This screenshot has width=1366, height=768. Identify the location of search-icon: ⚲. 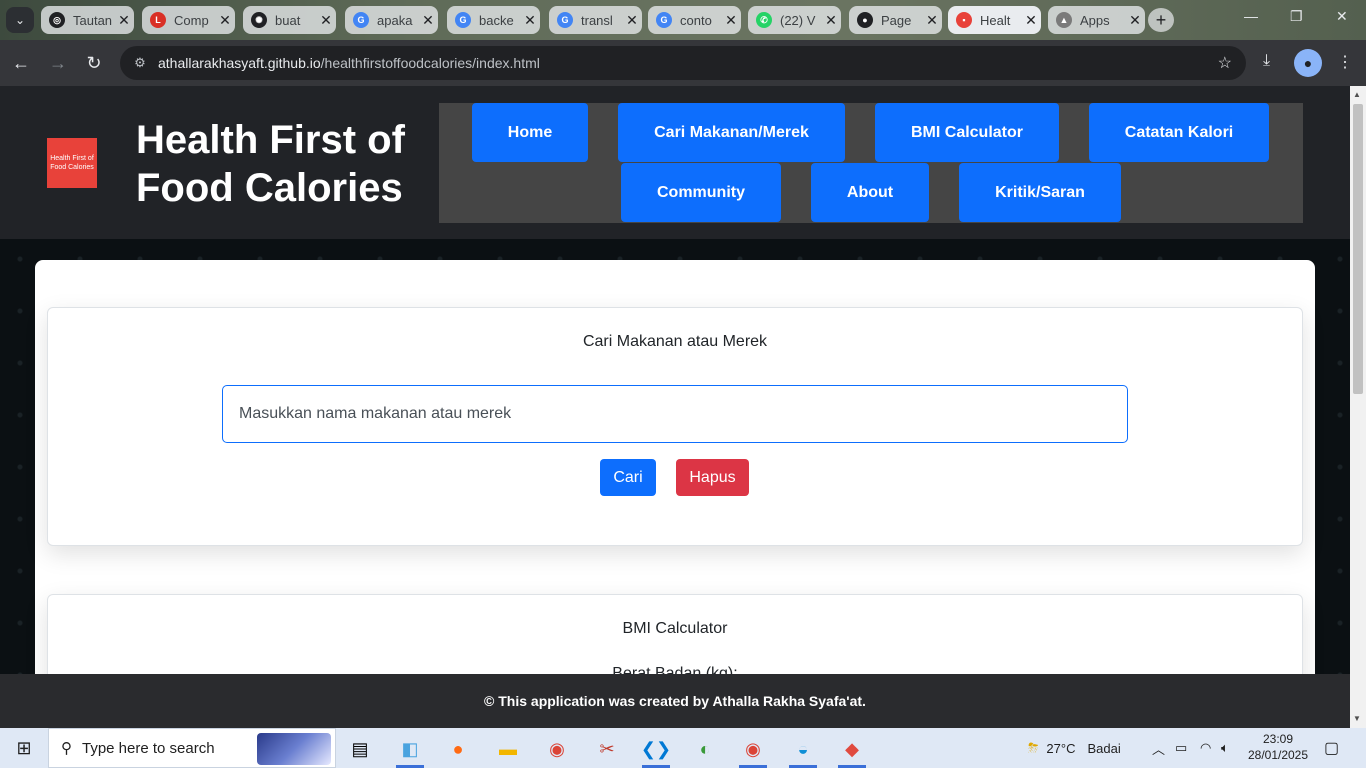
(66, 748).